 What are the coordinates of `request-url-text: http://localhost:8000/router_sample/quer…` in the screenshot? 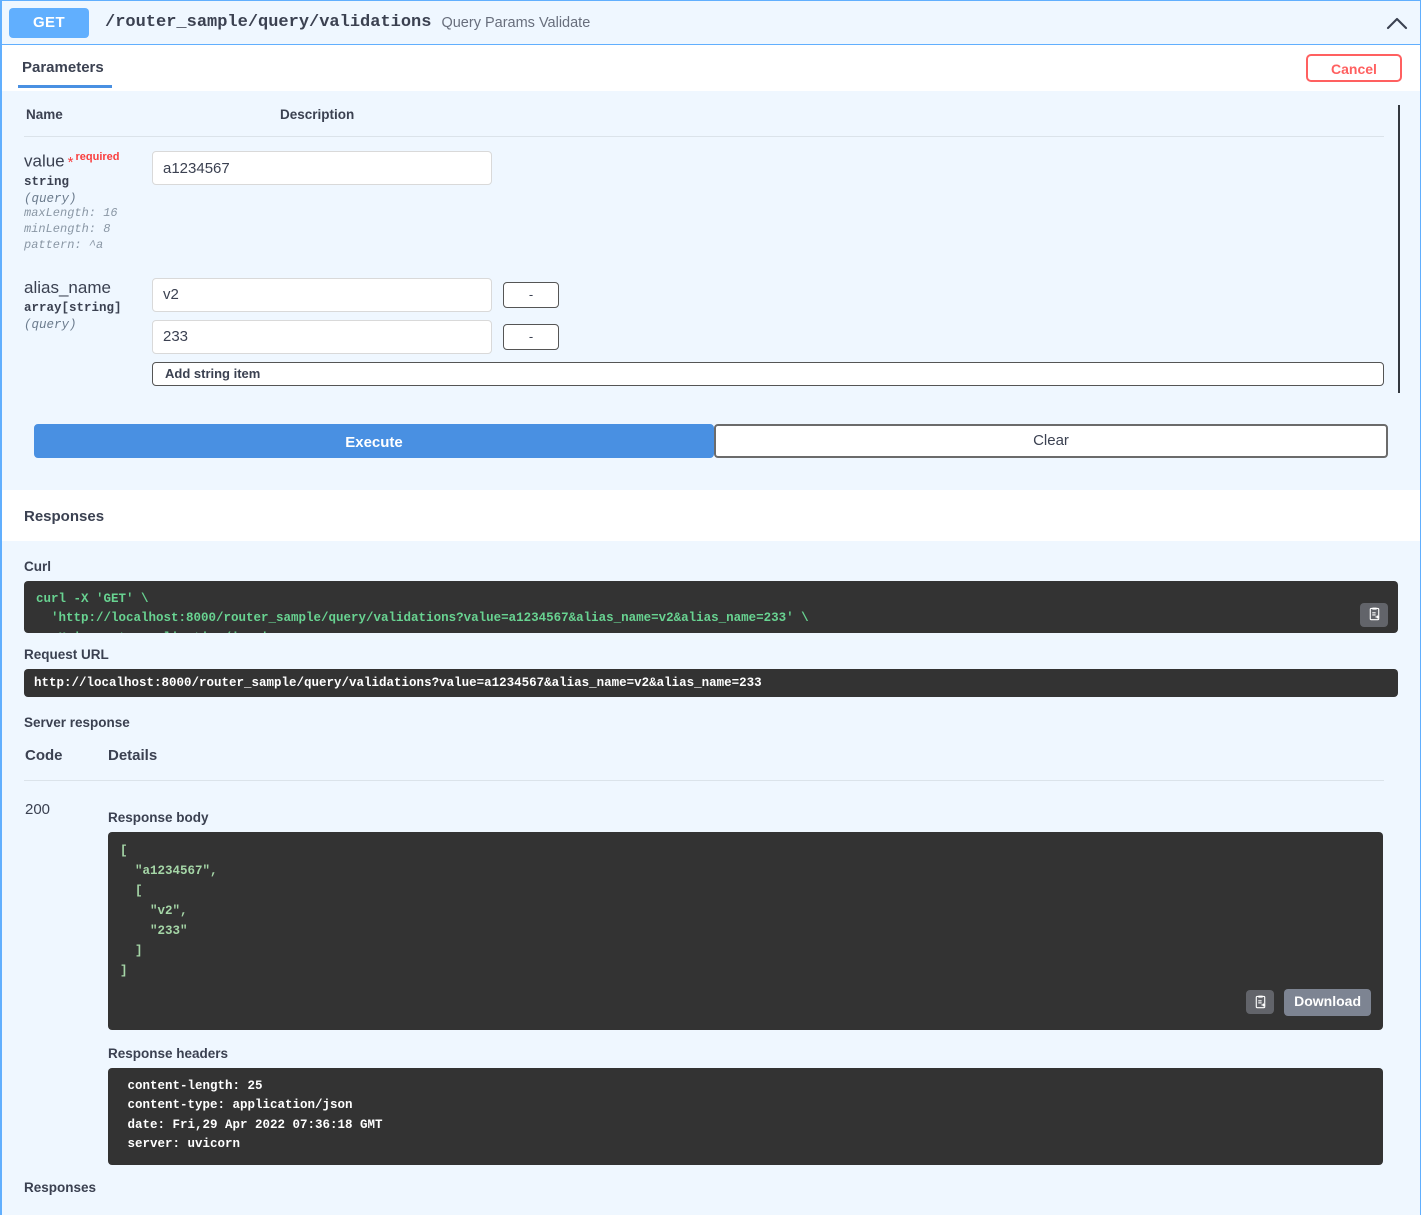 It's located at (398, 682).